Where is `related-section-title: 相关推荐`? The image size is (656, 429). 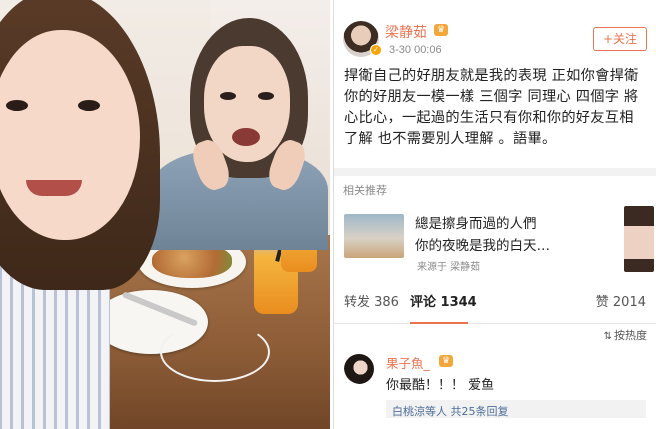
related-section-title: 相关推荐 is located at coordinates (365, 190).